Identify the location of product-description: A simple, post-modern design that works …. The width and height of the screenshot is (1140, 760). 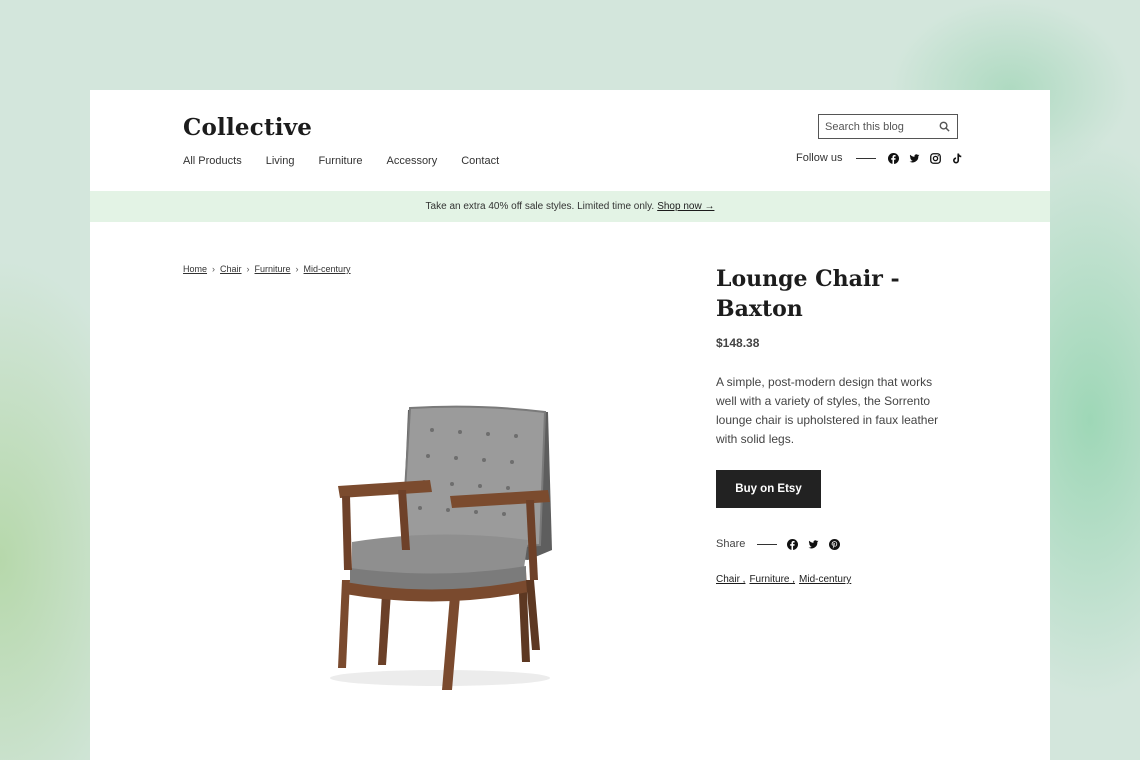
(827, 410).